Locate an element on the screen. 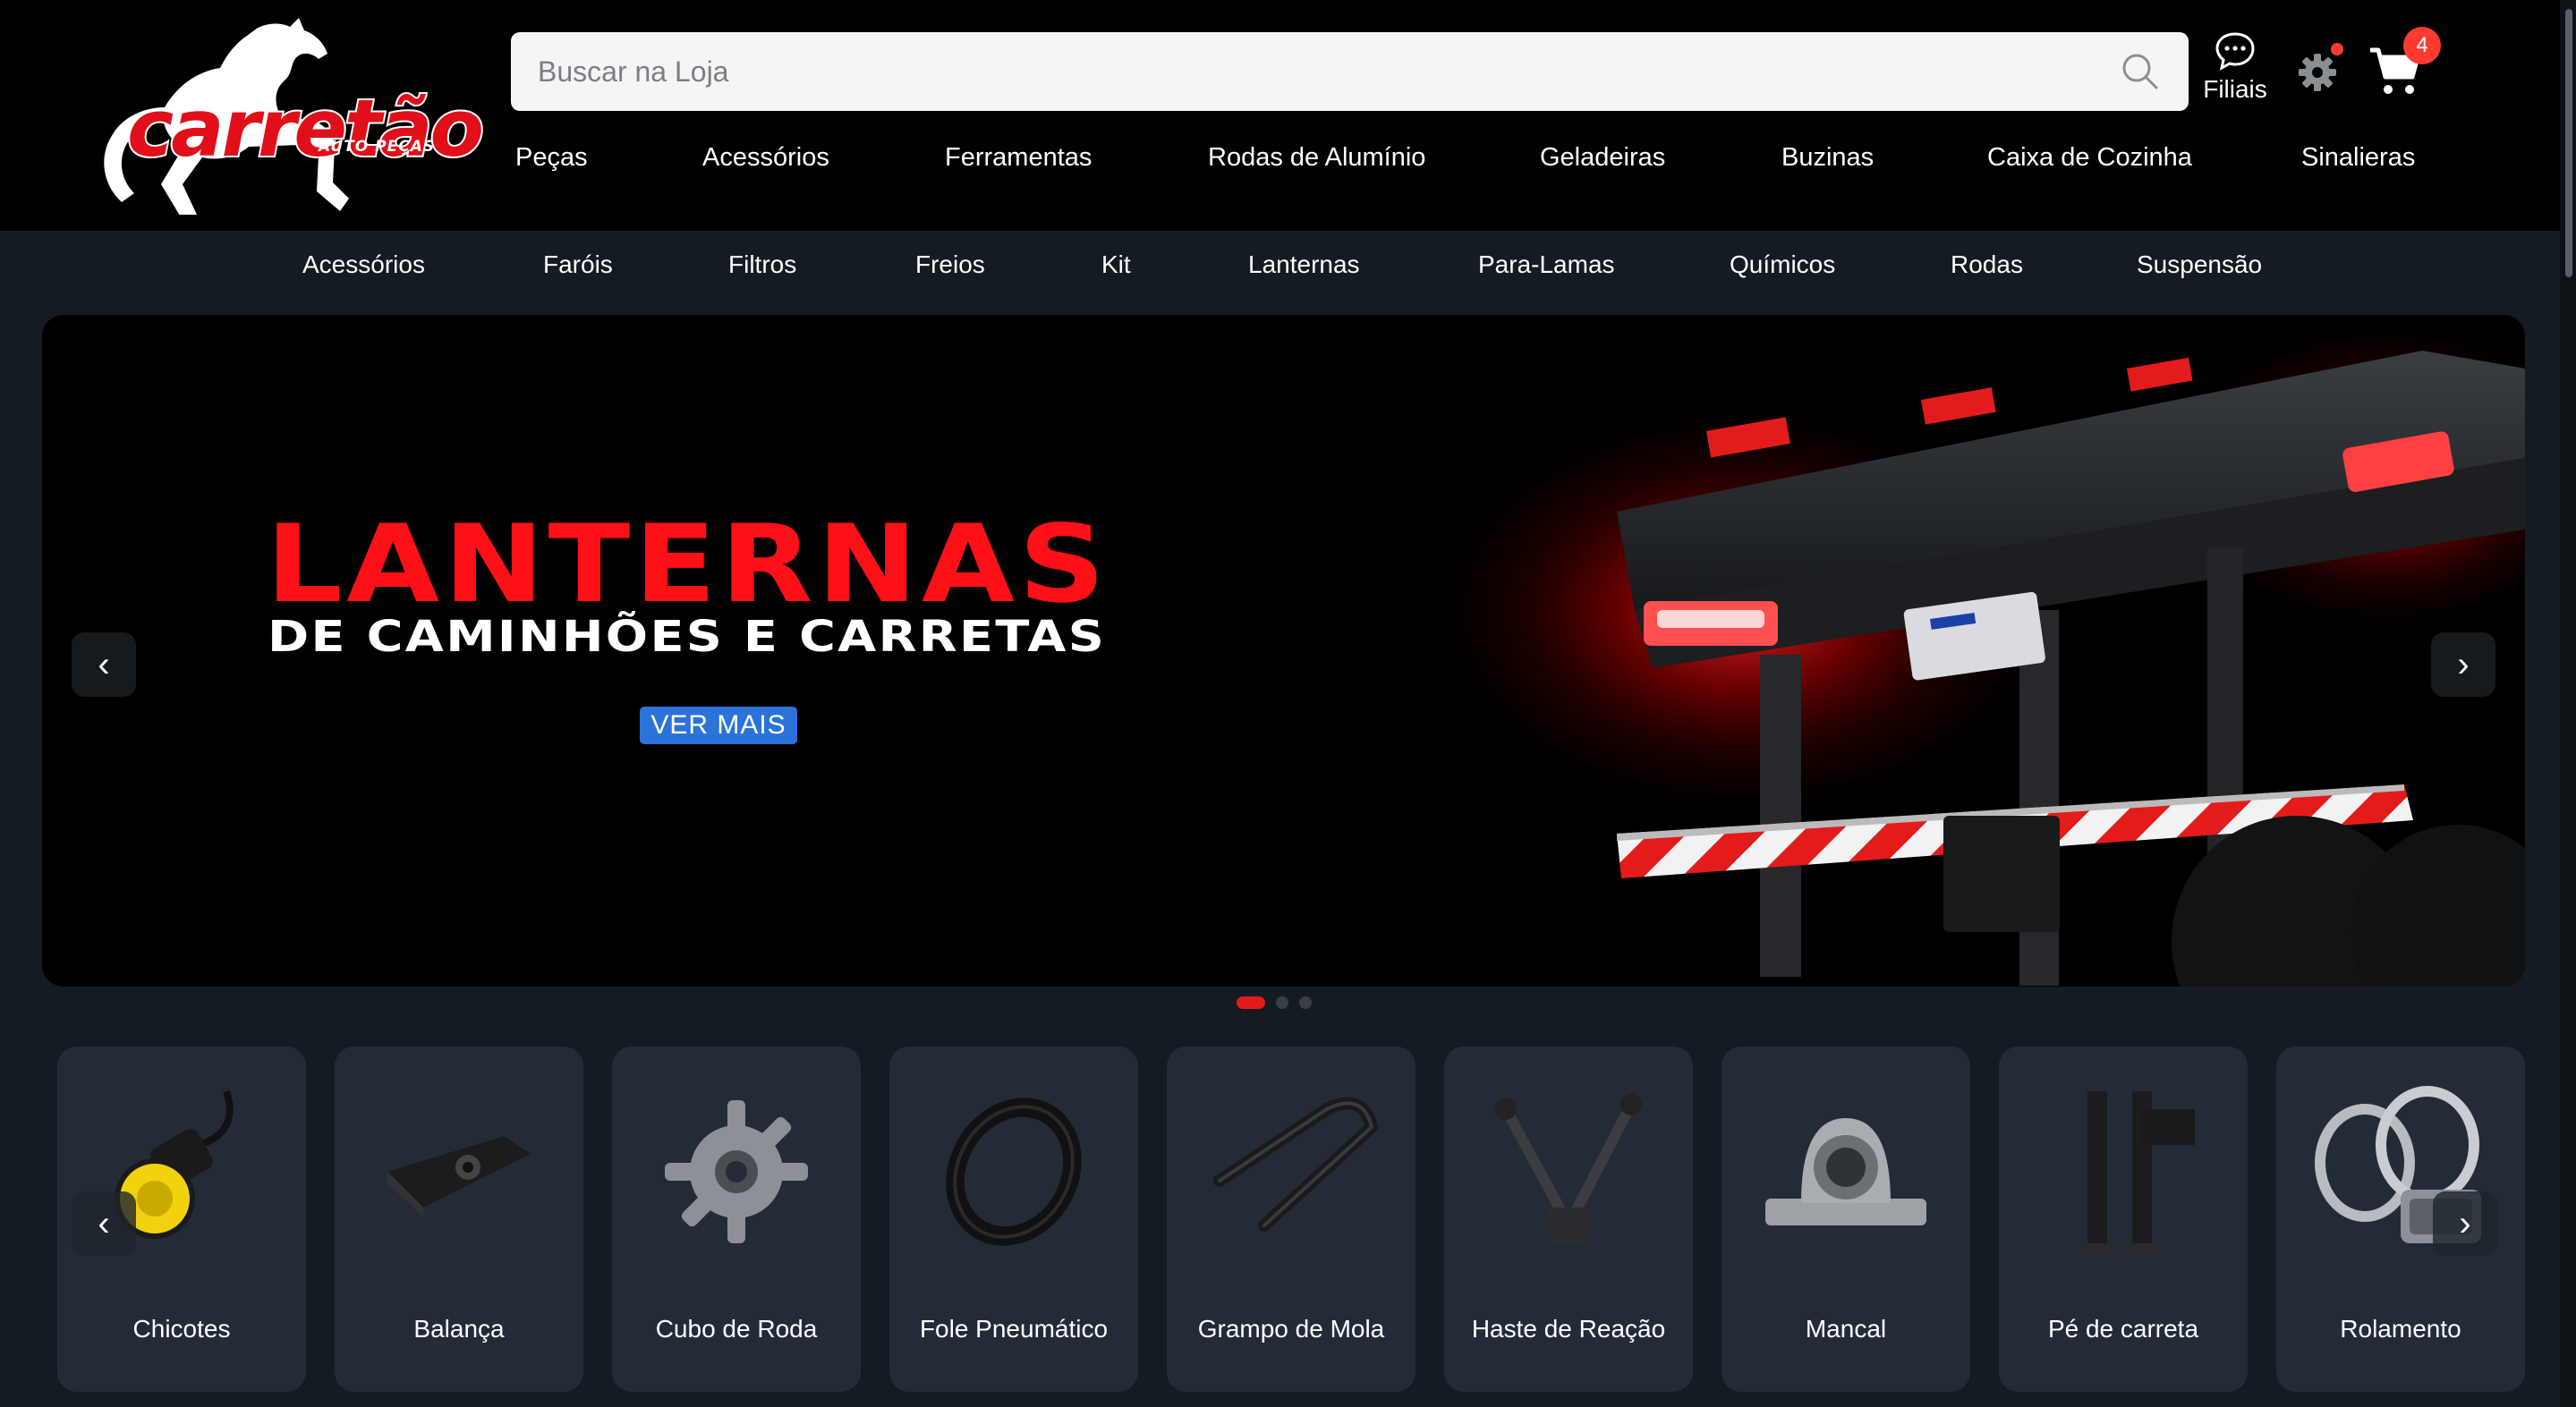 The width and height of the screenshot is (2576, 1407). category-card-balanca: Balança is located at coordinates (459, 1219).